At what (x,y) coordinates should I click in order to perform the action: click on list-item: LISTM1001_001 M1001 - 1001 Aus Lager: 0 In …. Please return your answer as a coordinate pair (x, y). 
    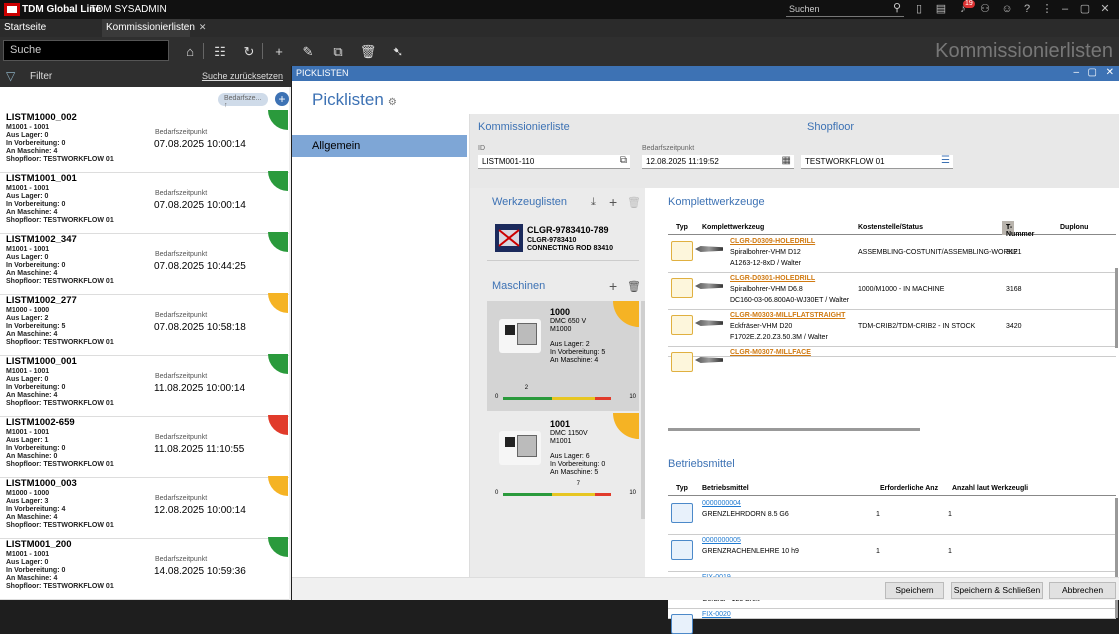
    Looking at the image, I should click on (144, 202).